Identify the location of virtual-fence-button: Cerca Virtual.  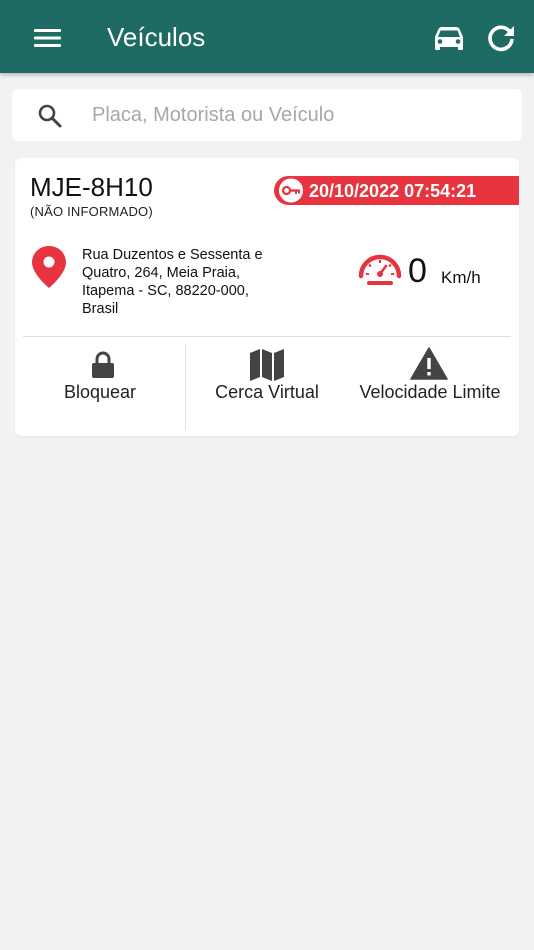
(267, 387).